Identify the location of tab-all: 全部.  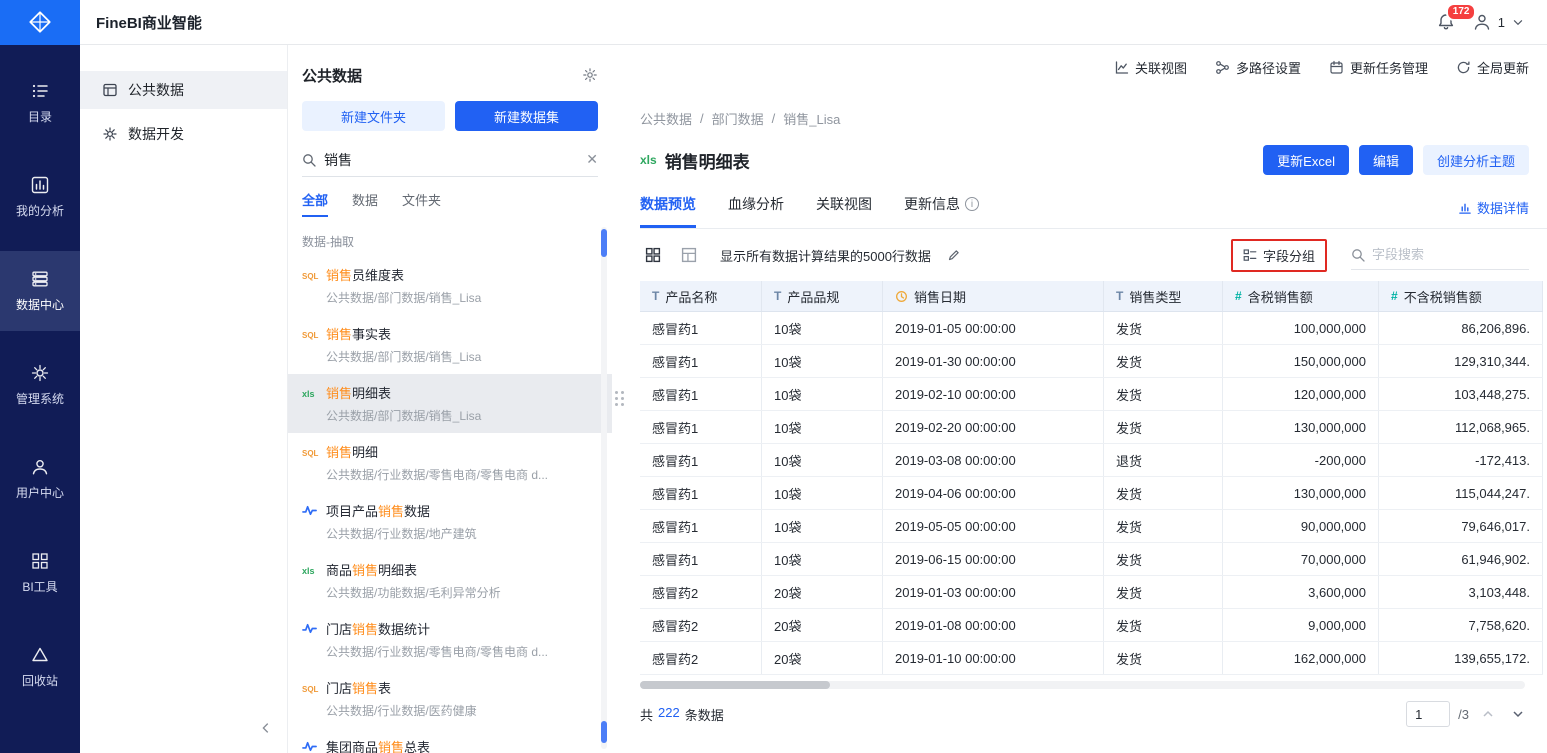
(315, 203).